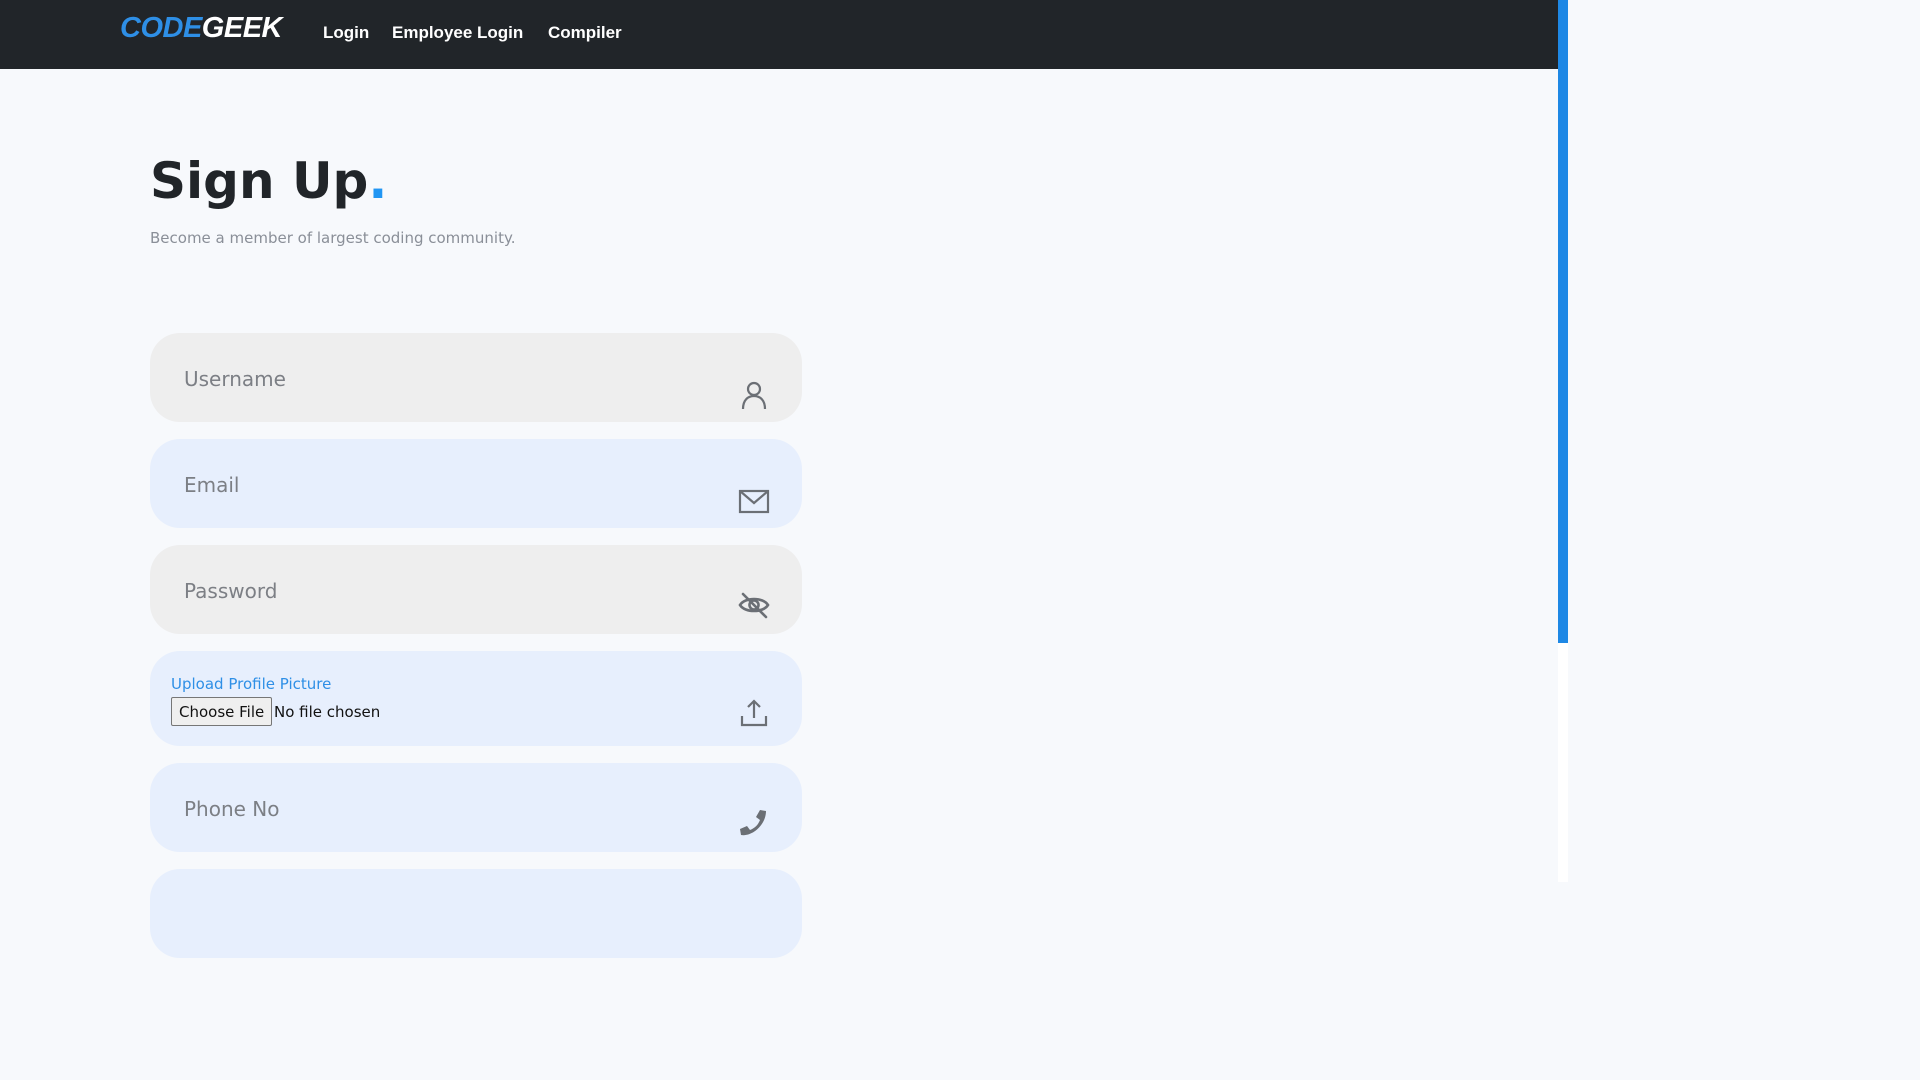  Describe the element at coordinates (1563, 321) in the screenshot. I see `scrollbar-thumb` at that location.